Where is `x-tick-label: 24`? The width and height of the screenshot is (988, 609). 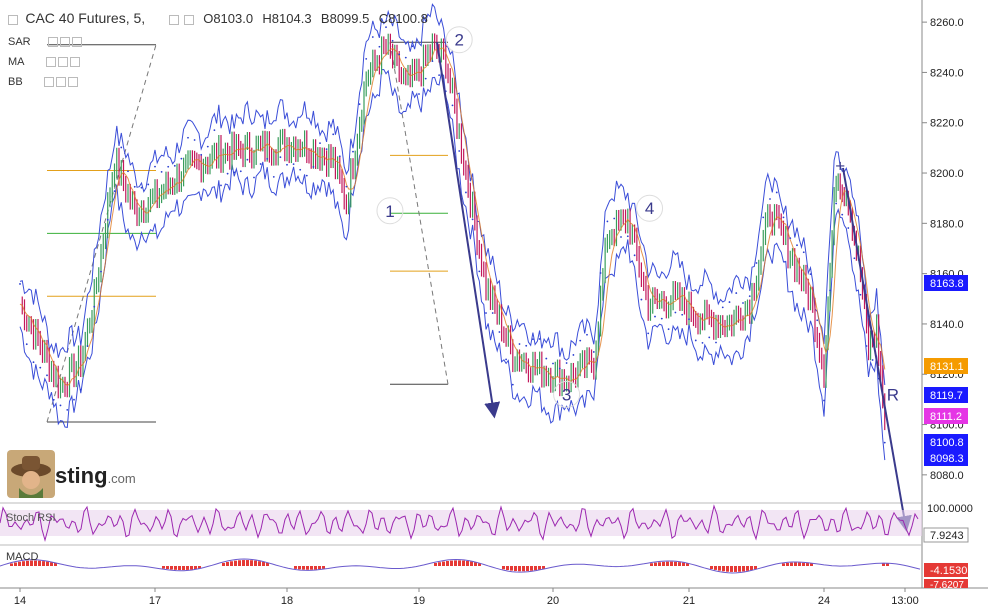
x-tick-label: 24 is located at coordinates (824, 601).